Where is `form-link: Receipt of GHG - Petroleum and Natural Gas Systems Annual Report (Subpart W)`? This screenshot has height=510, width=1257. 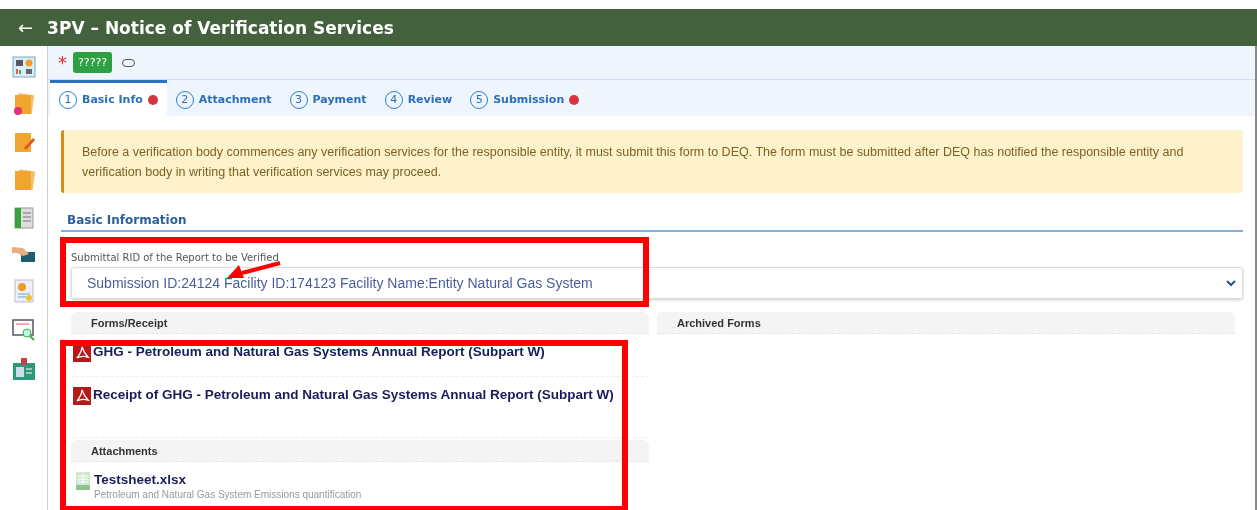 form-link: Receipt of GHG - Petroleum and Natural Gas Systems Annual Report (Subpart W) is located at coordinates (353, 394).